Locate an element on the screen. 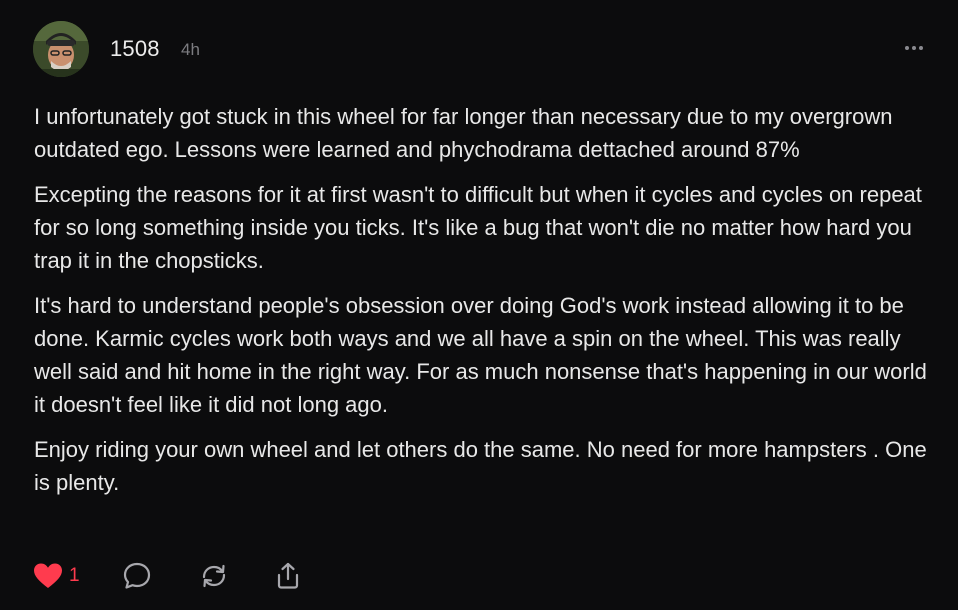  repost-button is located at coordinates (214, 576).